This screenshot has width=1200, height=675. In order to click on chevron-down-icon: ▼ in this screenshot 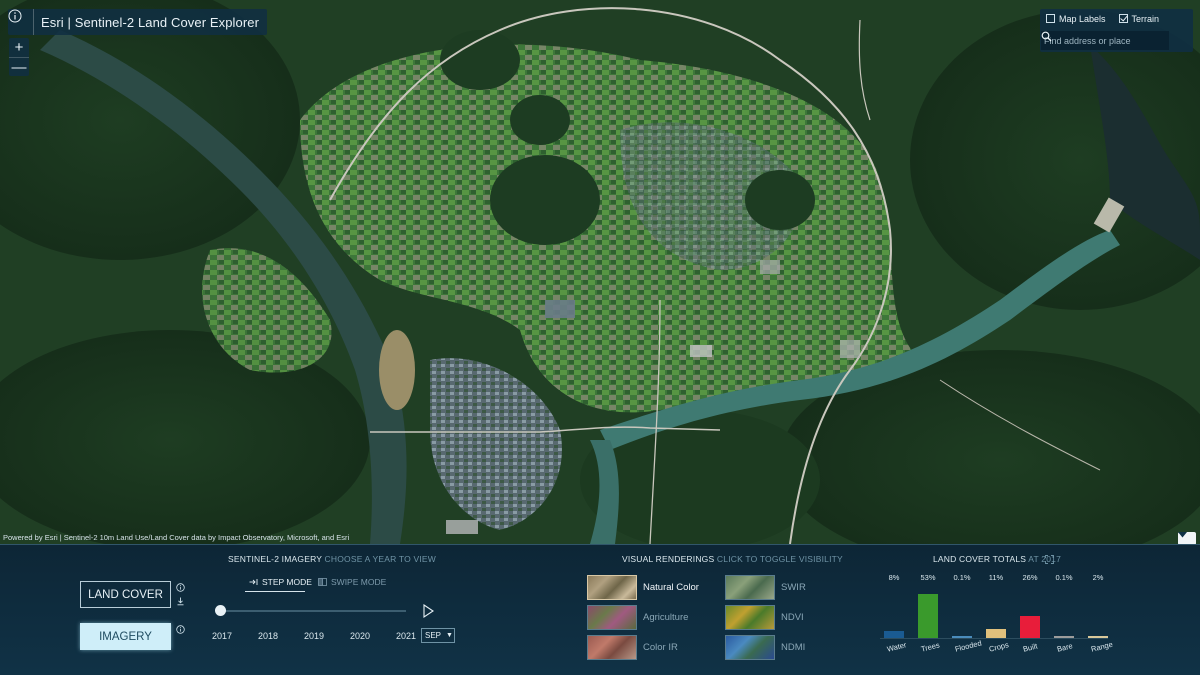, I will do `click(449, 635)`.